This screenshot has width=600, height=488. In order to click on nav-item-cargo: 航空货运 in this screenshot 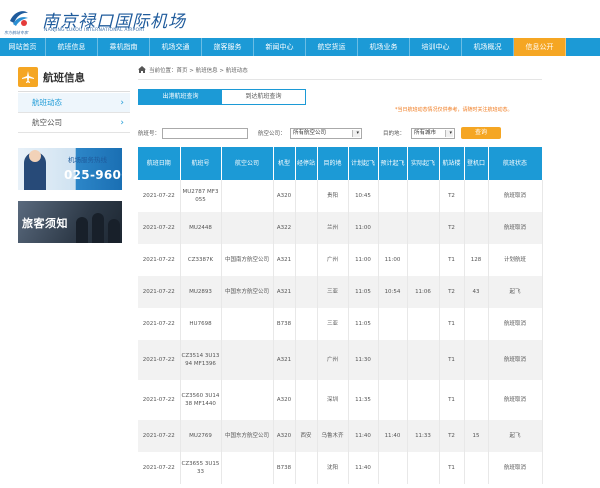, I will do `click(332, 47)`.